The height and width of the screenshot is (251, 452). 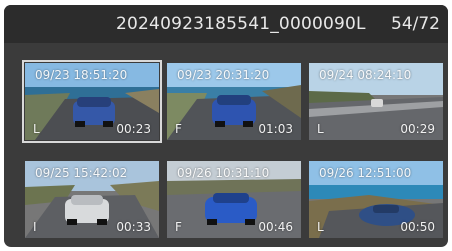 I want to click on video-thumbnail-1: 09/23 18:51:20 L 00:23, so click(x=92, y=101).